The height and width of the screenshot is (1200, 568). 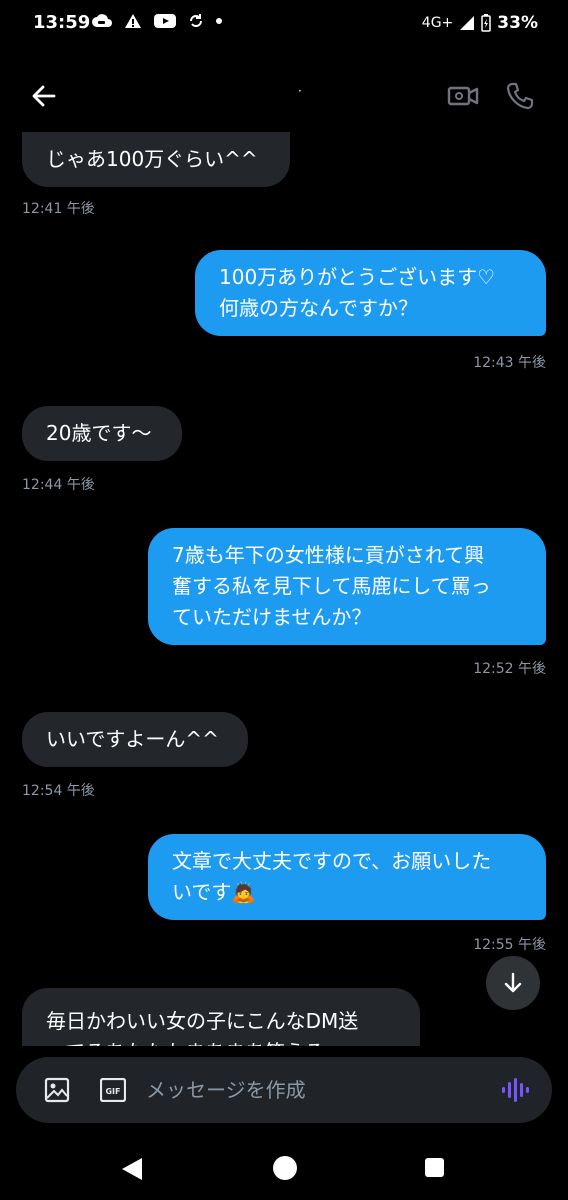 I want to click on incoming-message: 20歳です〜, so click(x=102, y=433).